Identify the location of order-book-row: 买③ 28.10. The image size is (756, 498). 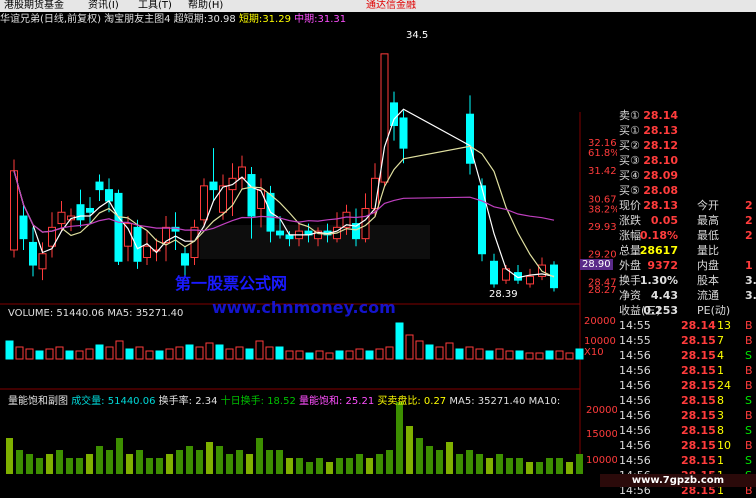
(686, 160).